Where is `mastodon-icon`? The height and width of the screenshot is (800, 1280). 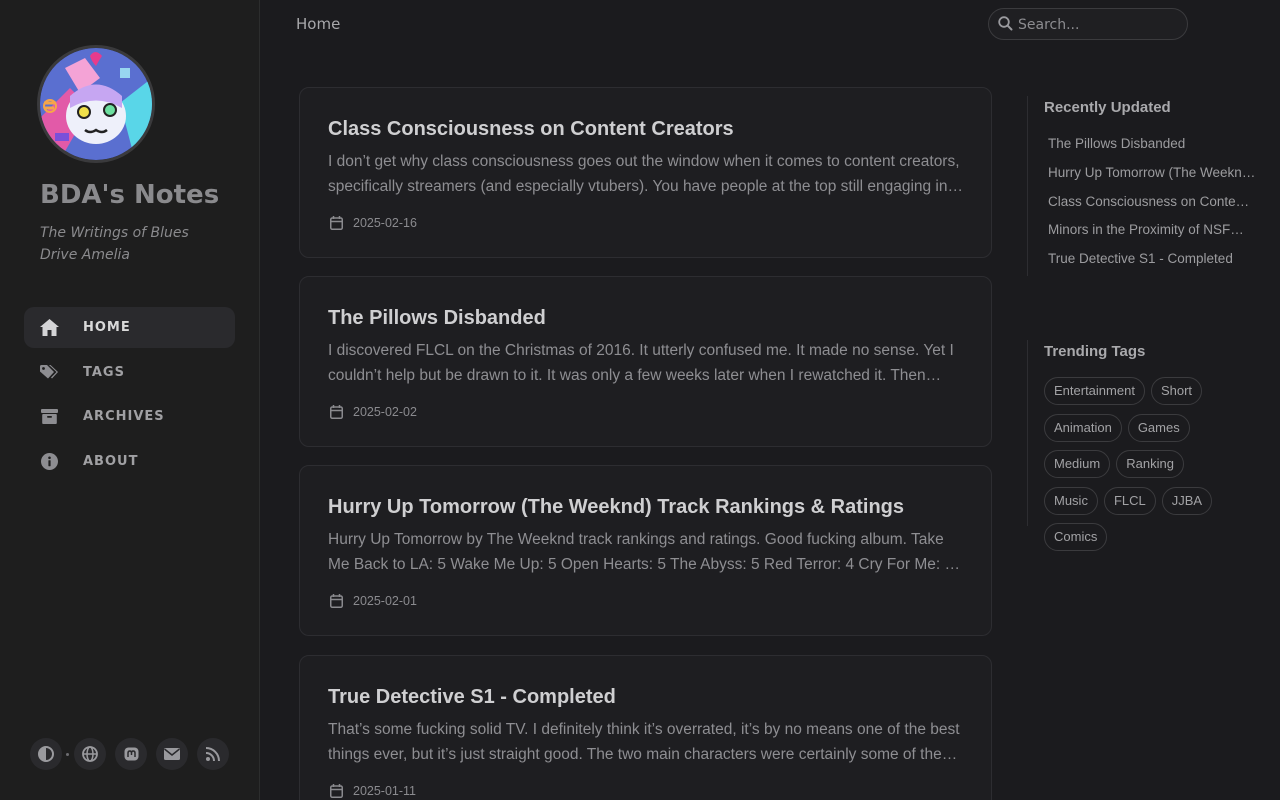 mastodon-icon is located at coordinates (131, 753).